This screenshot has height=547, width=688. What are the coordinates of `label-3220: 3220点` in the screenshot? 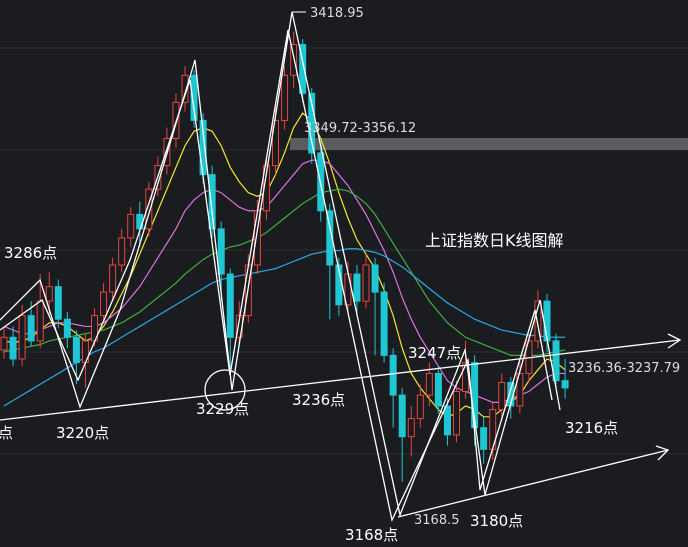 It's located at (82, 433).